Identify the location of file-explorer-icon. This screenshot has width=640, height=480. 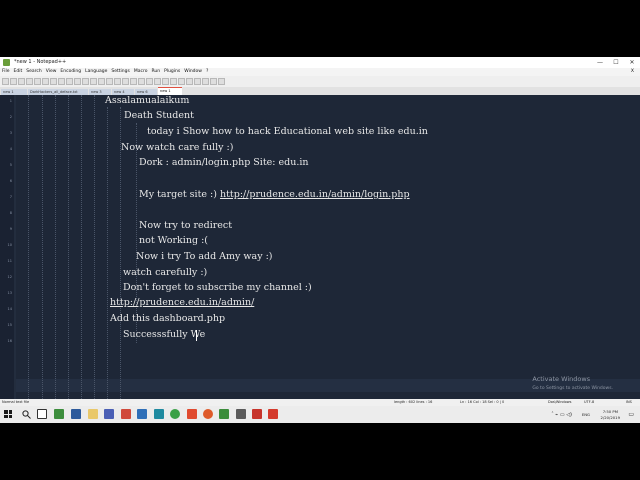
(93, 414).